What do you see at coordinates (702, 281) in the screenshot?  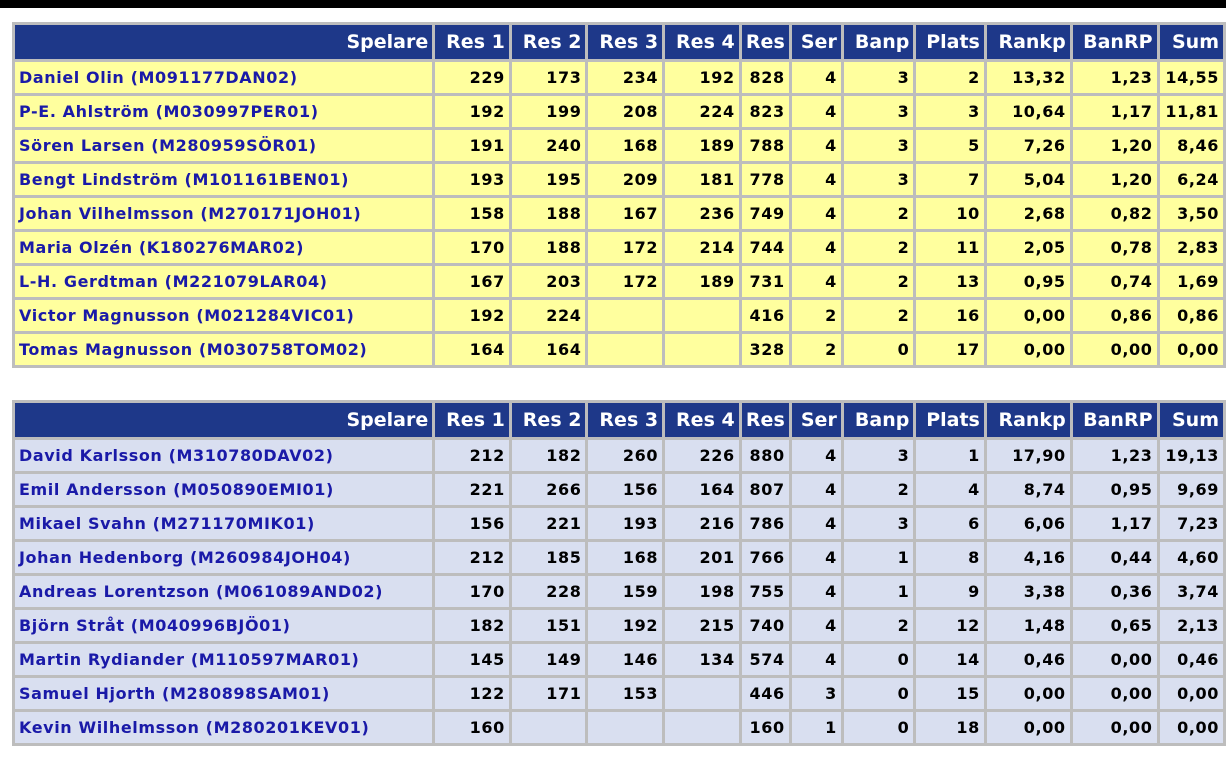 I see `cell-res-4: 189` at bounding box center [702, 281].